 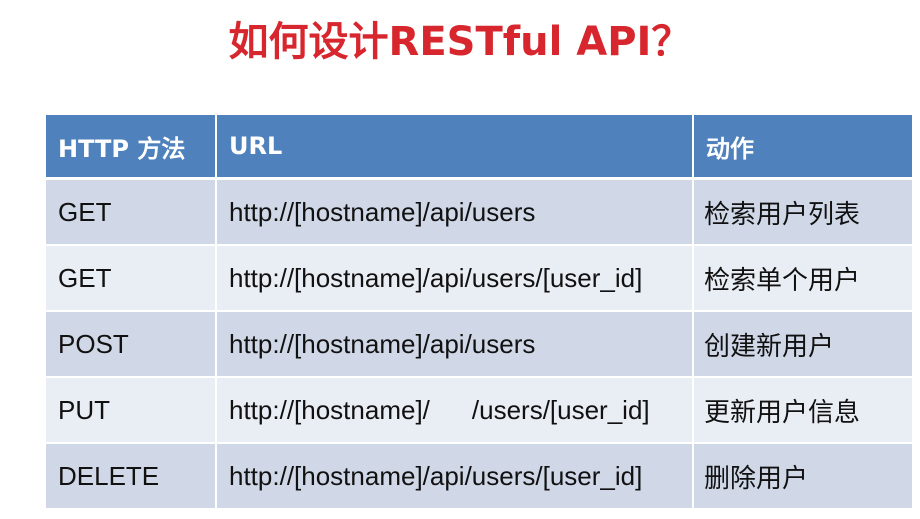 What do you see at coordinates (131, 410) in the screenshot?
I see `method-cell: PUT` at bounding box center [131, 410].